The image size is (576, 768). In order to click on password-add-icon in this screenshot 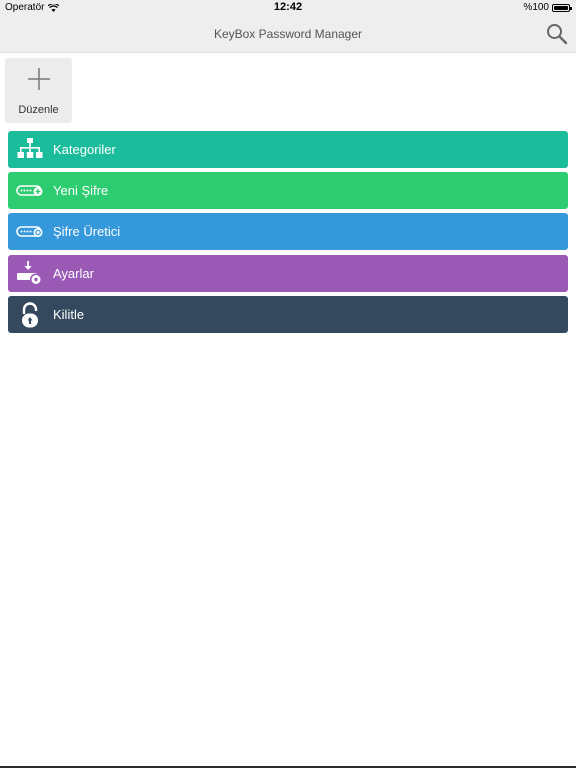, I will do `click(29, 190)`.